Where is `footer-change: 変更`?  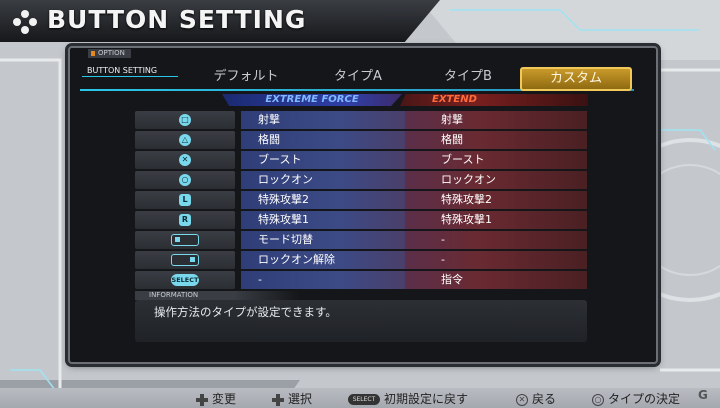
footer-change: 変更 is located at coordinates (216, 399).